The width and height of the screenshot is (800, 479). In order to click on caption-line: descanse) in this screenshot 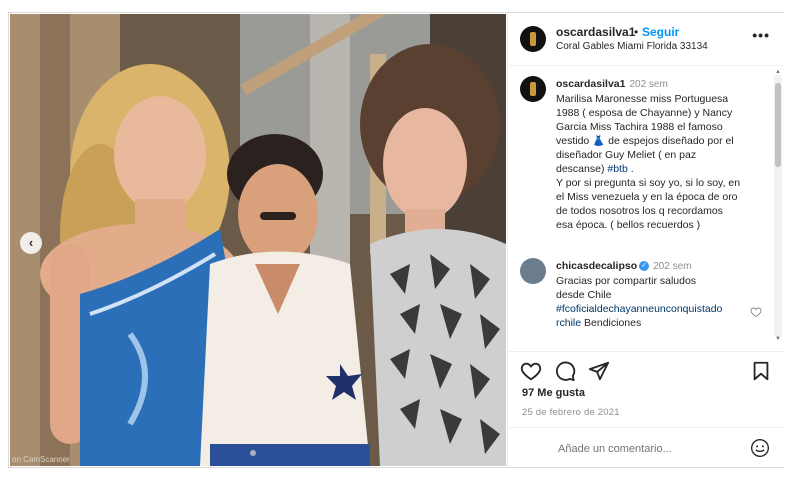, I will do `click(582, 169)`.